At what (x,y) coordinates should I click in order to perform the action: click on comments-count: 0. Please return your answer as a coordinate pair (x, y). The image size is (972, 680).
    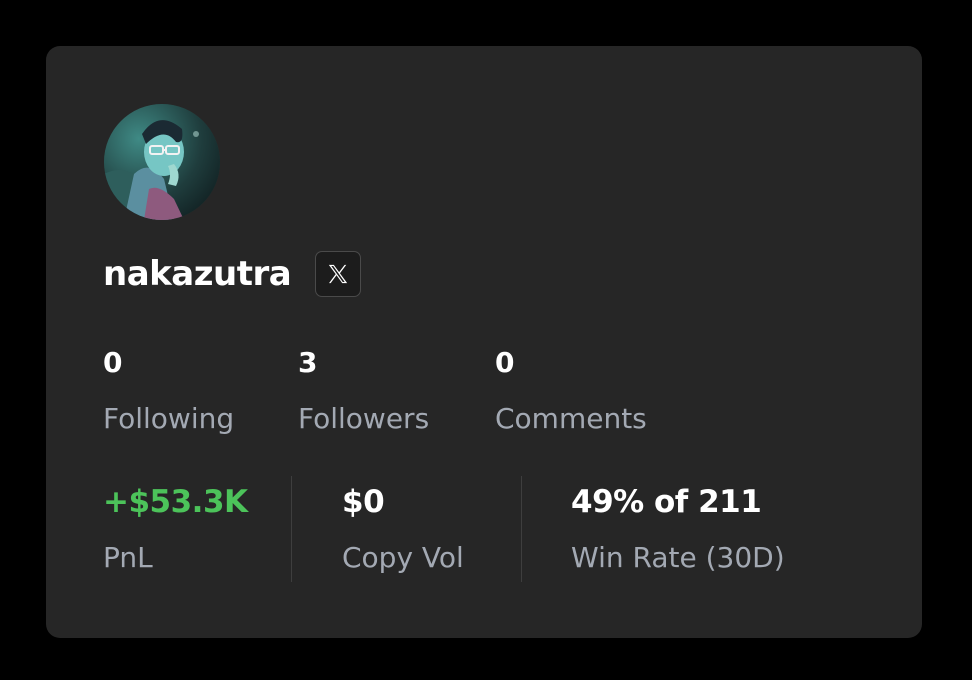
    Looking at the image, I should click on (505, 362).